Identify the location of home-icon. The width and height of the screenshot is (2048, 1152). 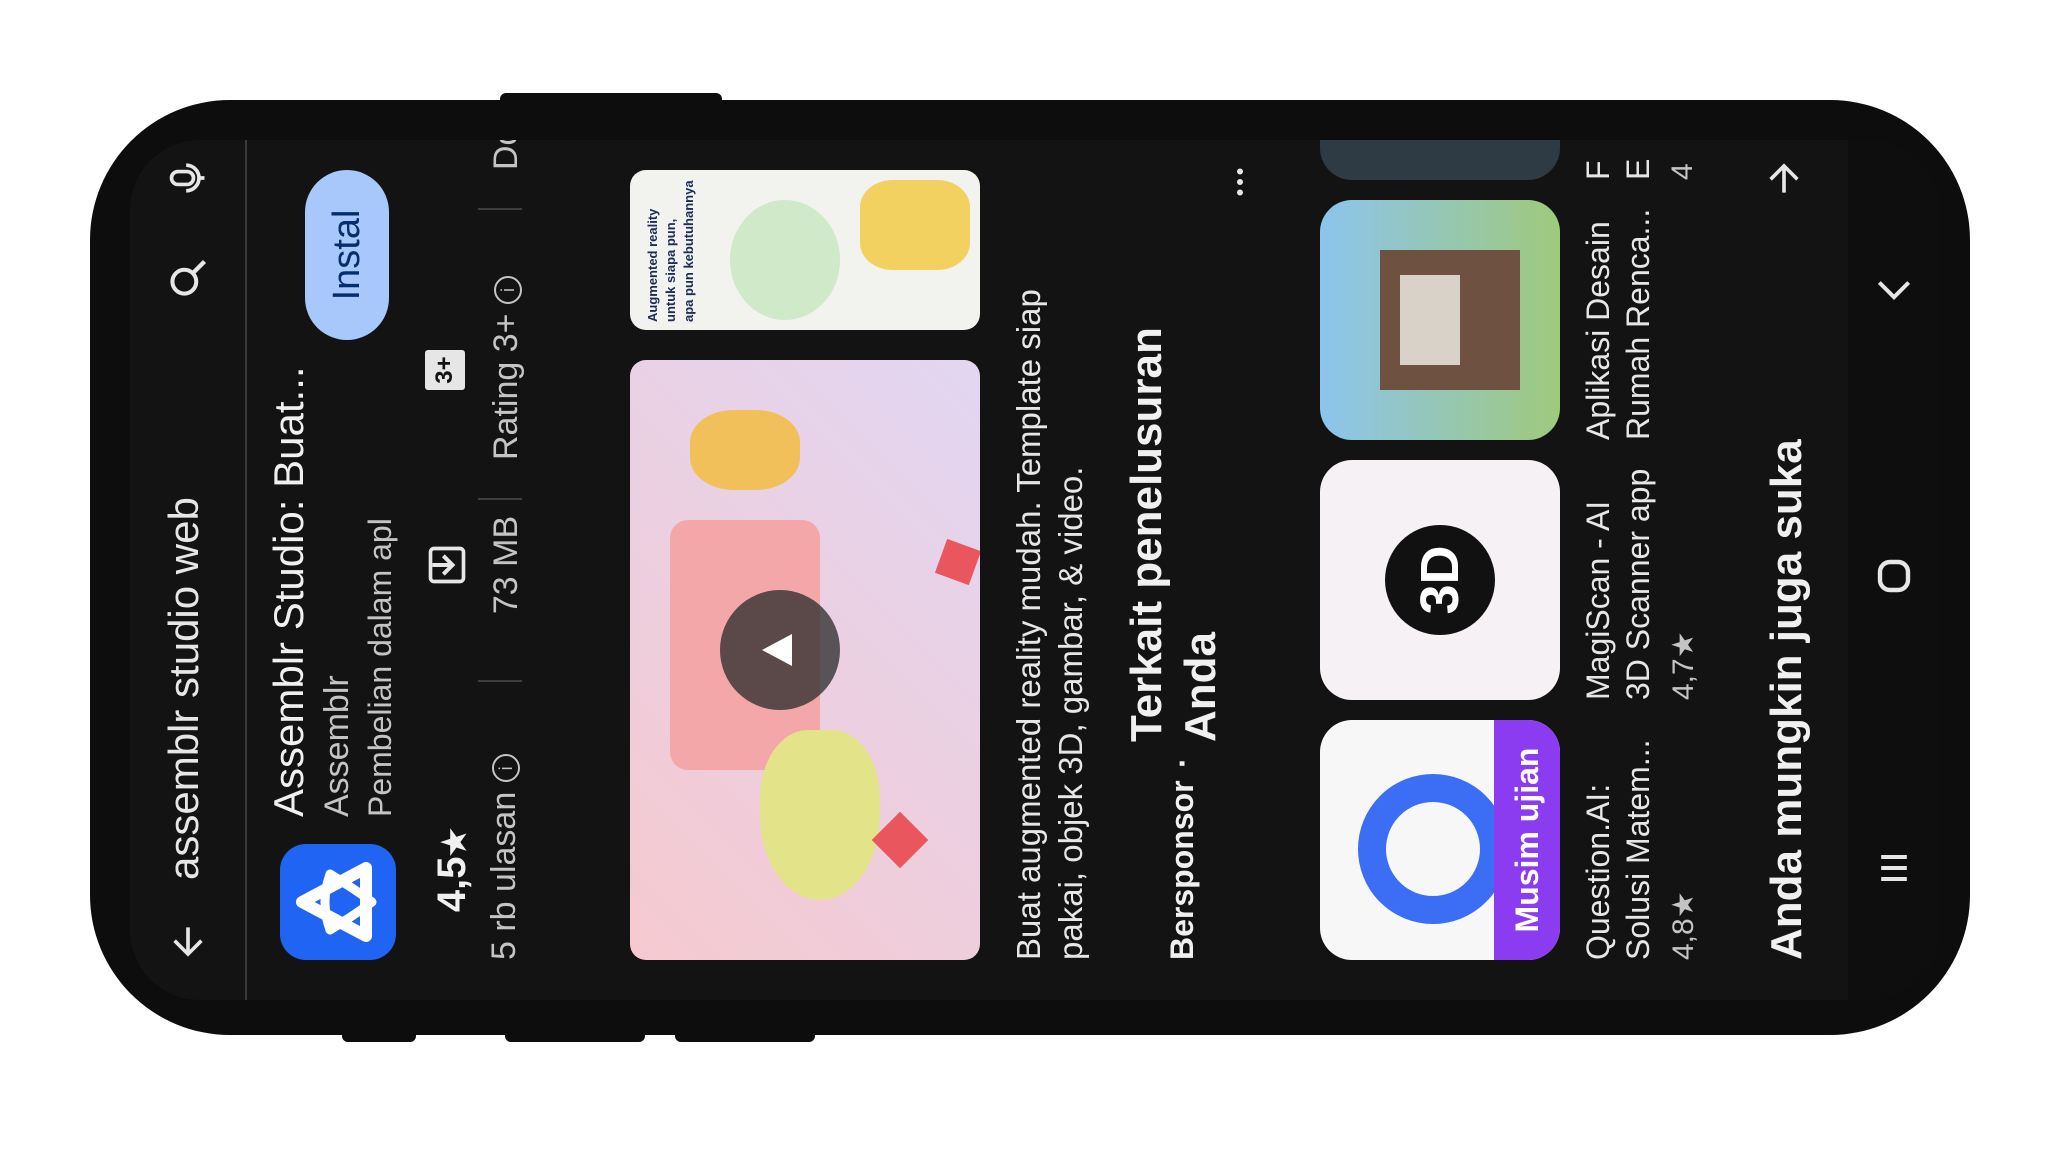
(1896, 576).